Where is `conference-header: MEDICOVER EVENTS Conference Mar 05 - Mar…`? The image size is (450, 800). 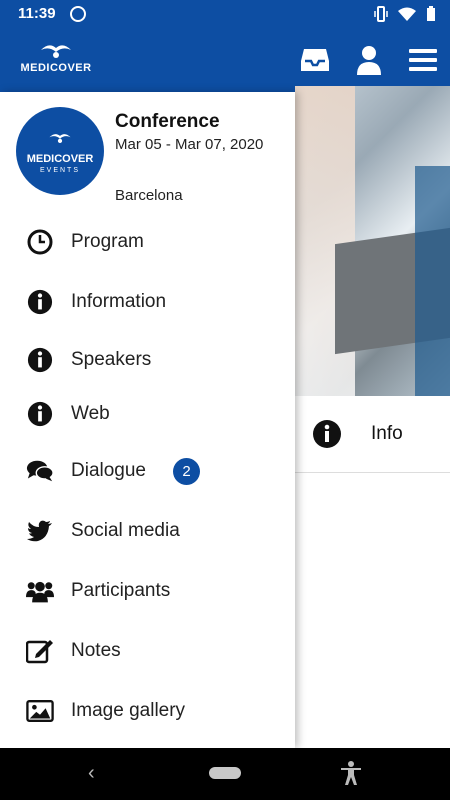
conference-header: MEDICOVER EVENTS Conference Mar 05 - Mar… is located at coordinates (151, 155).